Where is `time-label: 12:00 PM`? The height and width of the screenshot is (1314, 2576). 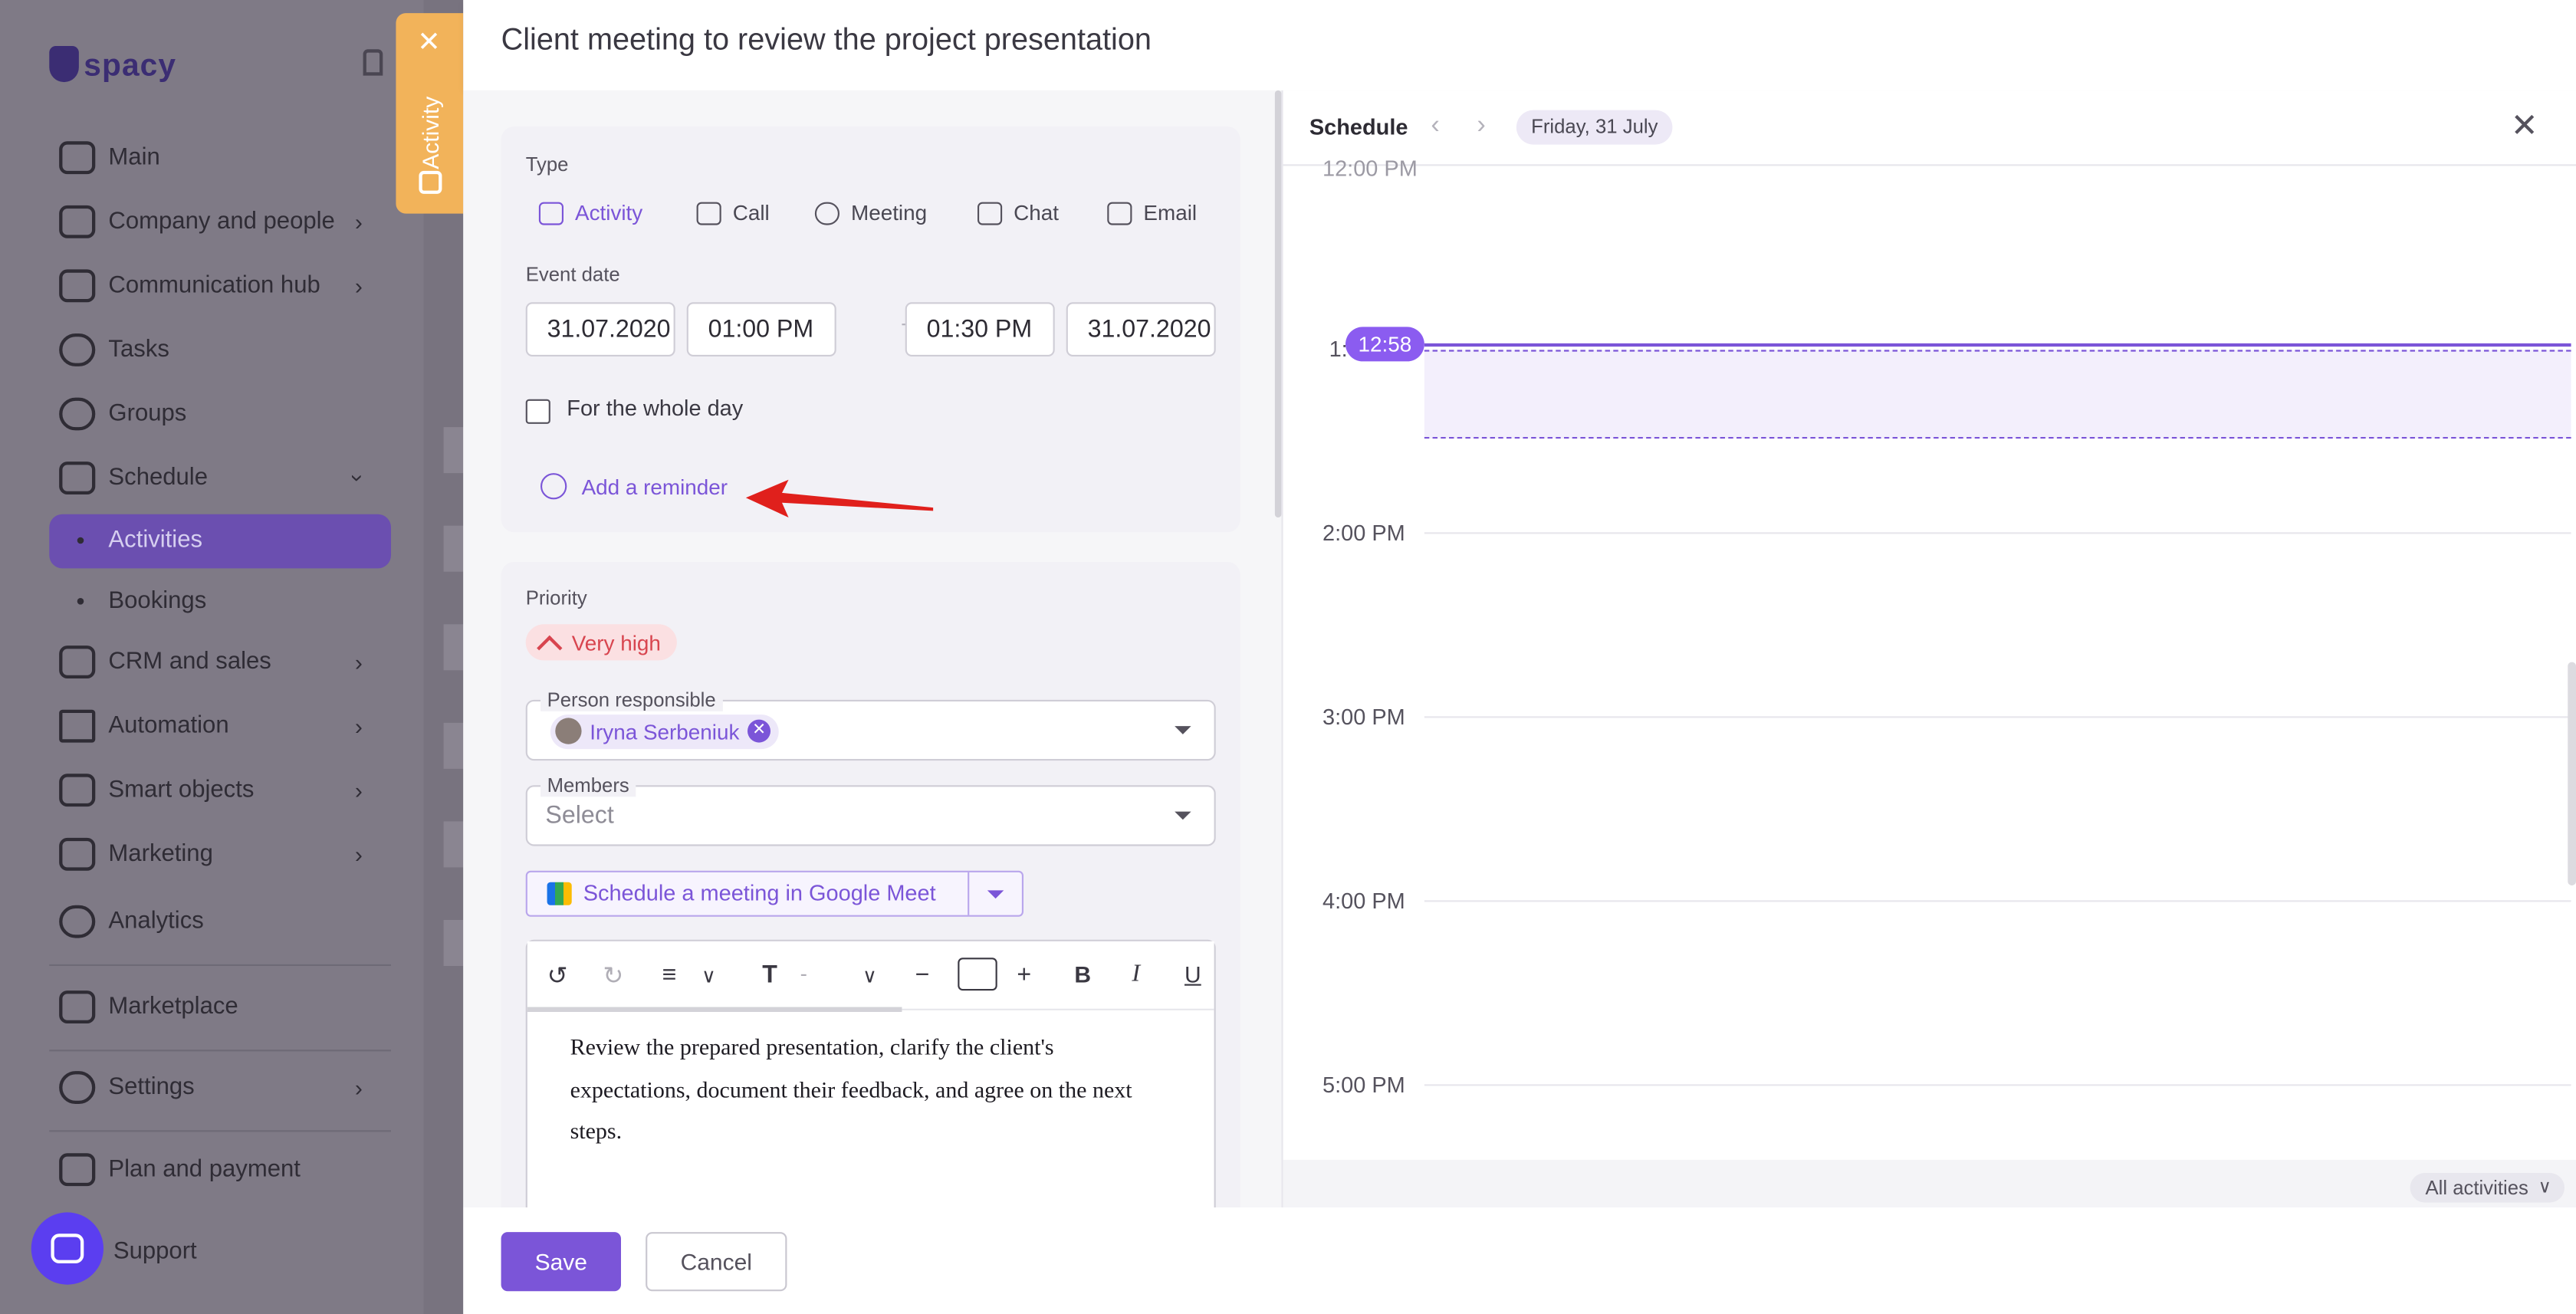
time-label: 12:00 PM is located at coordinates (1370, 168).